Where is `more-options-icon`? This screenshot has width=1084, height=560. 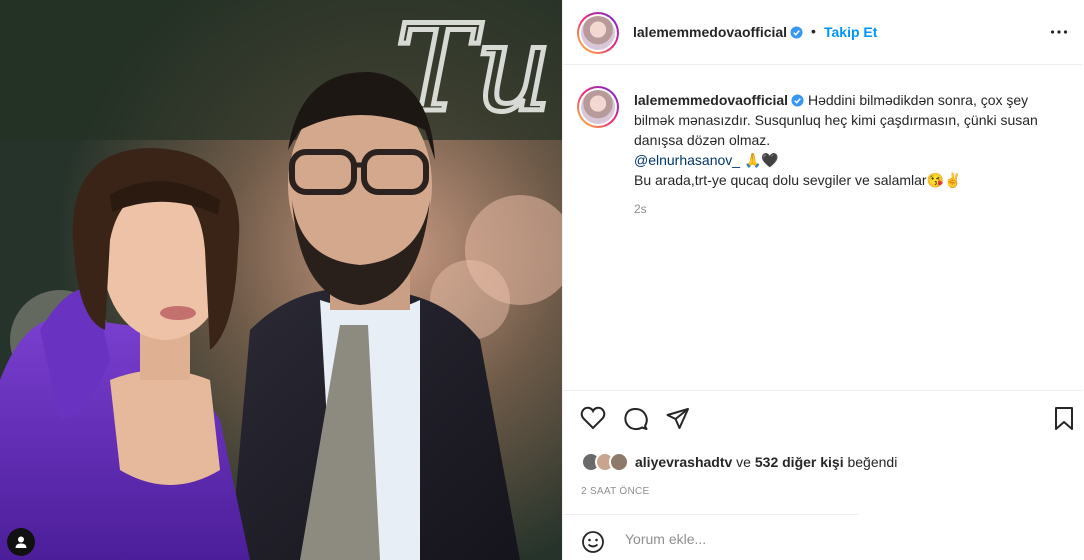
more-options-icon is located at coordinates (1059, 34).